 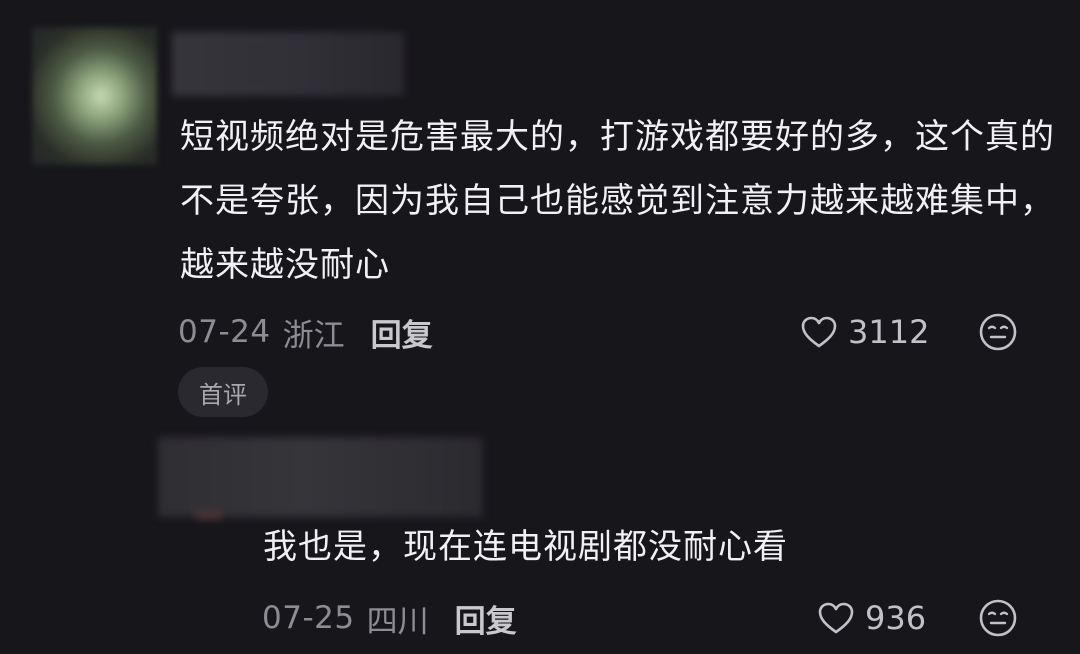 I want to click on like-button: 3112, so click(x=864, y=332).